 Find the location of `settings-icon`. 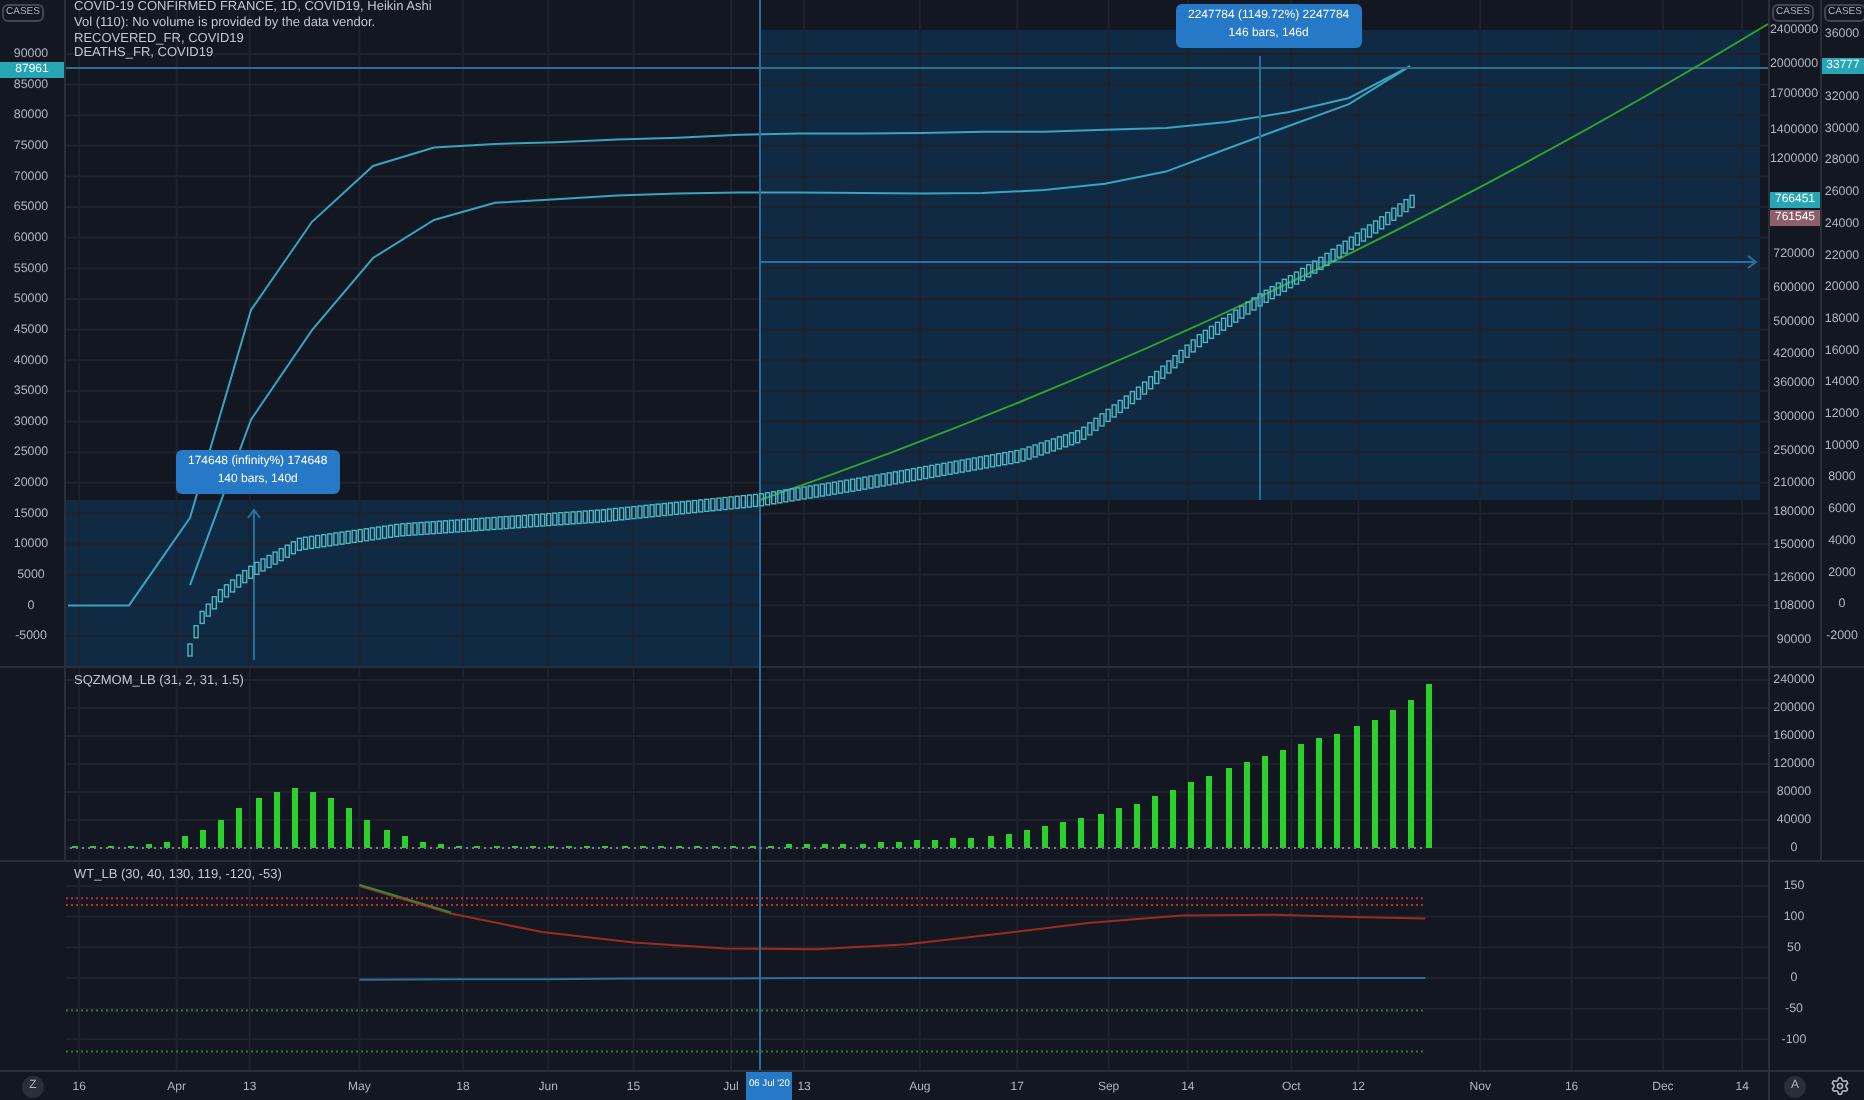

settings-icon is located at coordinates (1840, 1086).